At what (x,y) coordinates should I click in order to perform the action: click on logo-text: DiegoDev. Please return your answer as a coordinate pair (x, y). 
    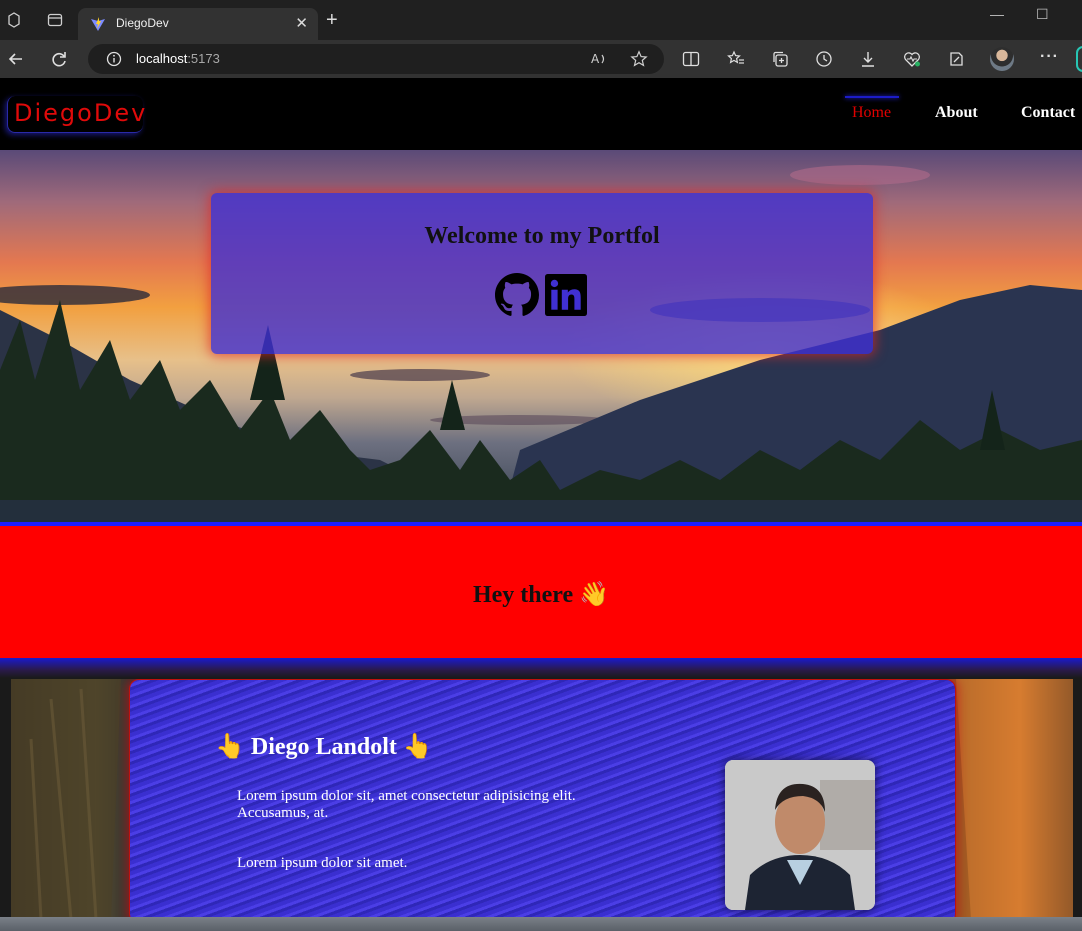
    Looking at the image, I should click on (81, 113).